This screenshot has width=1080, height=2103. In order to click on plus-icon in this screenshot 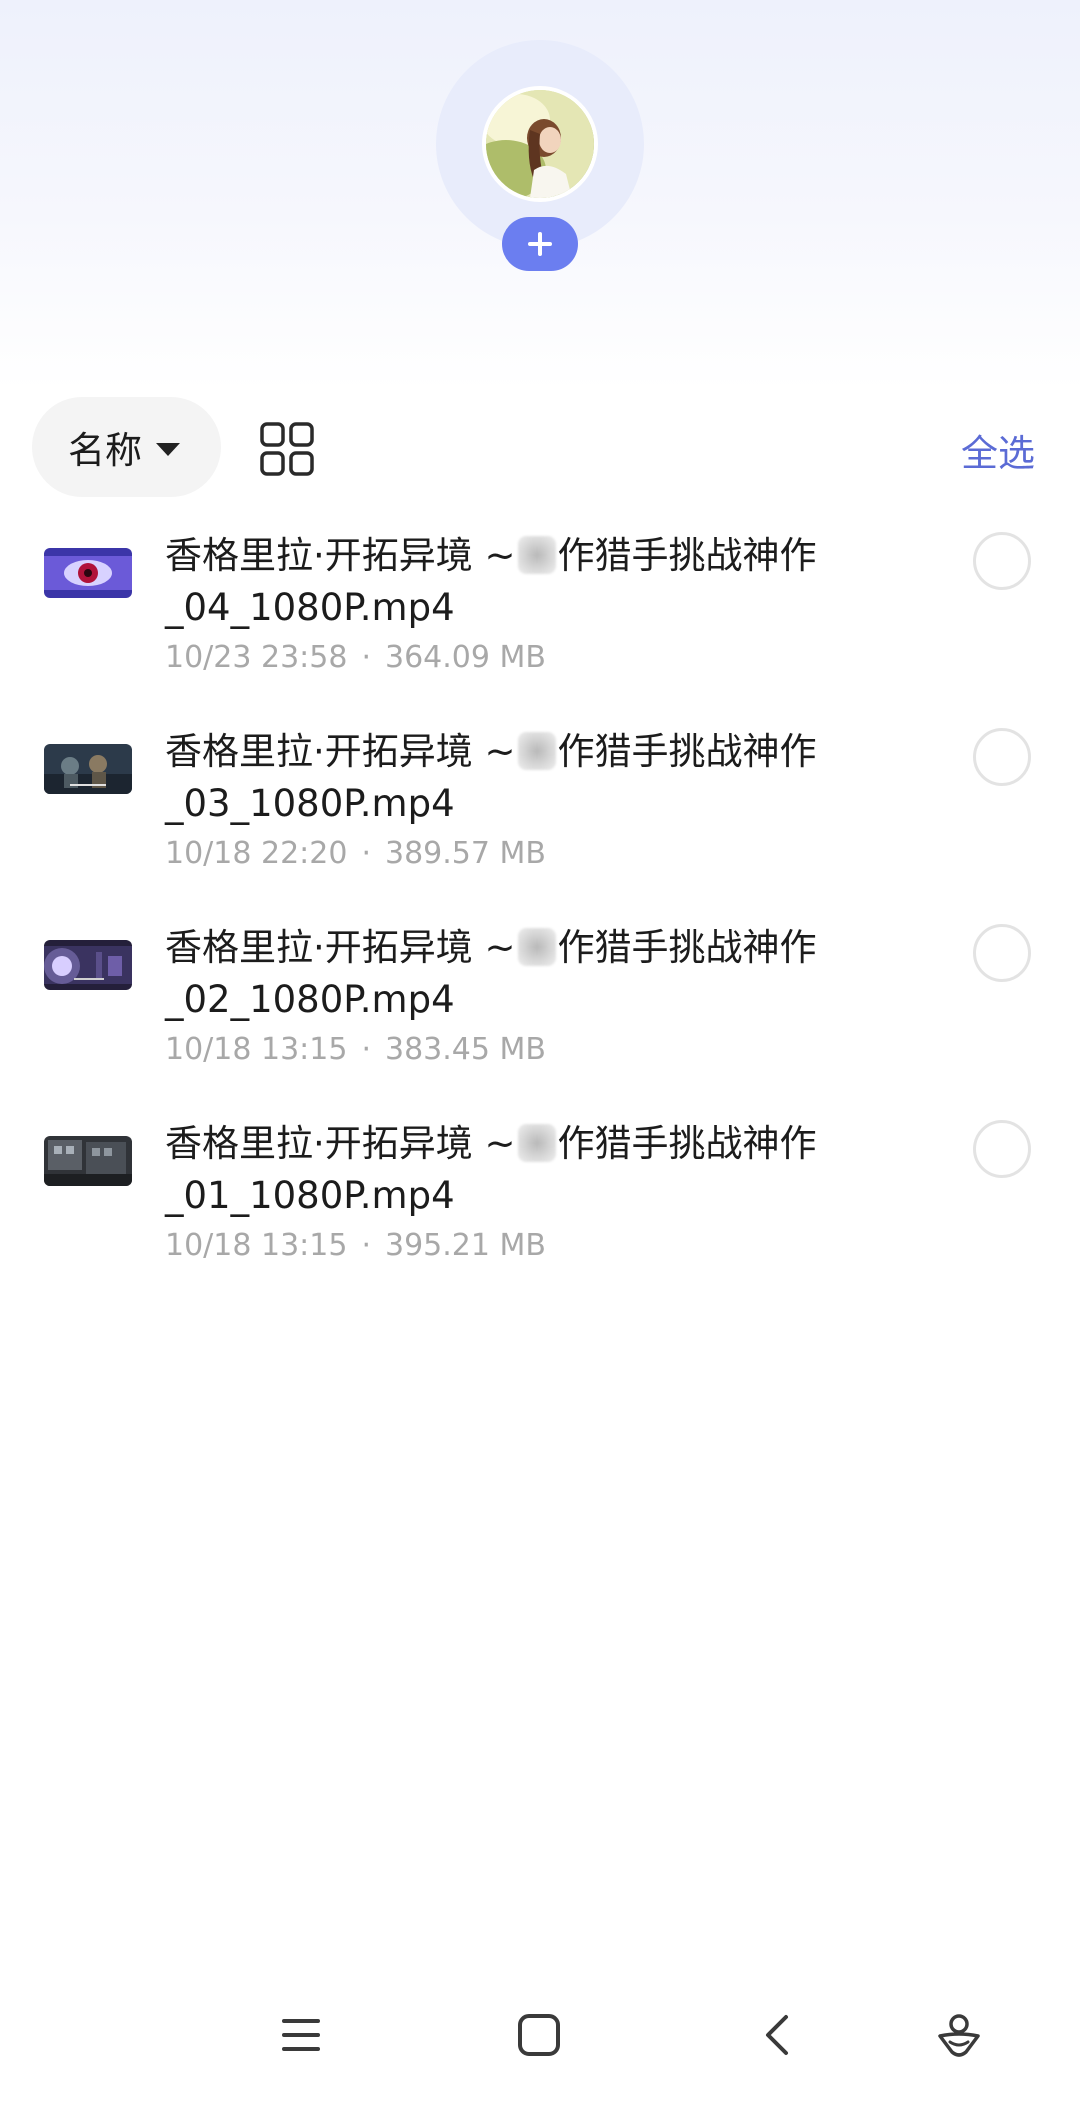, I will do `click(540, 244)`.